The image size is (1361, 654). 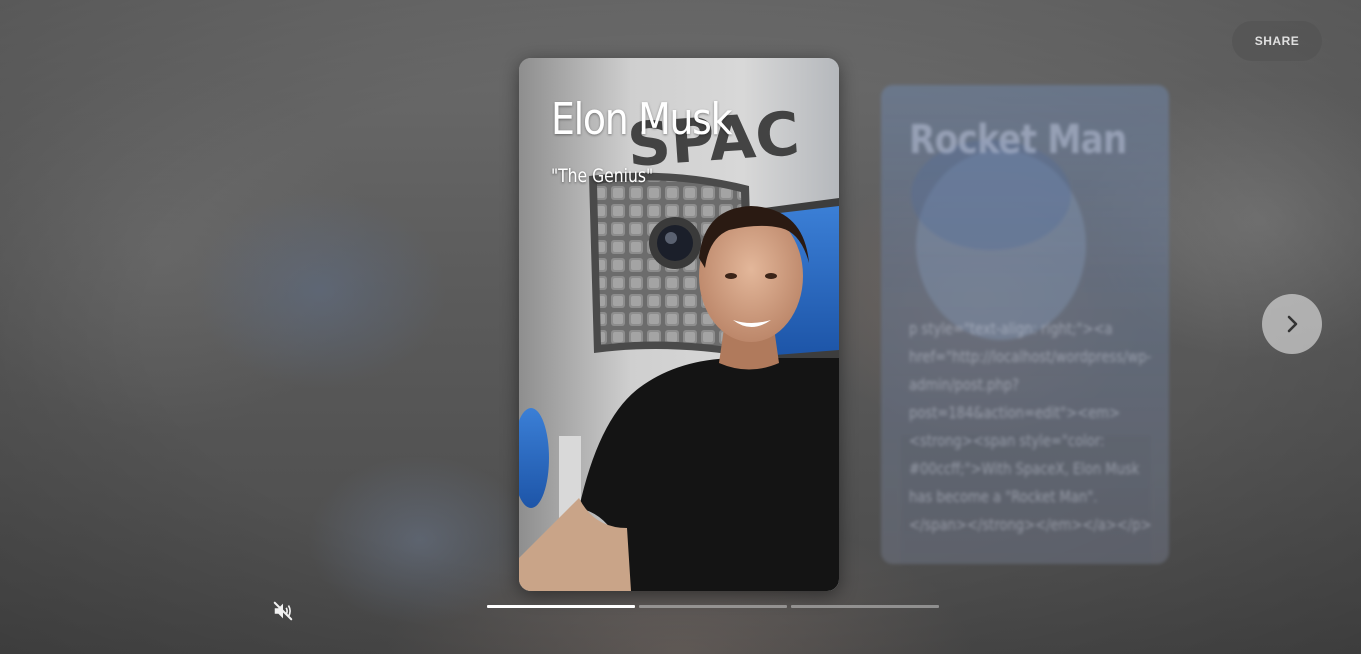 I want to click on story-title: Elon Musk, so click(x=642, y=119).